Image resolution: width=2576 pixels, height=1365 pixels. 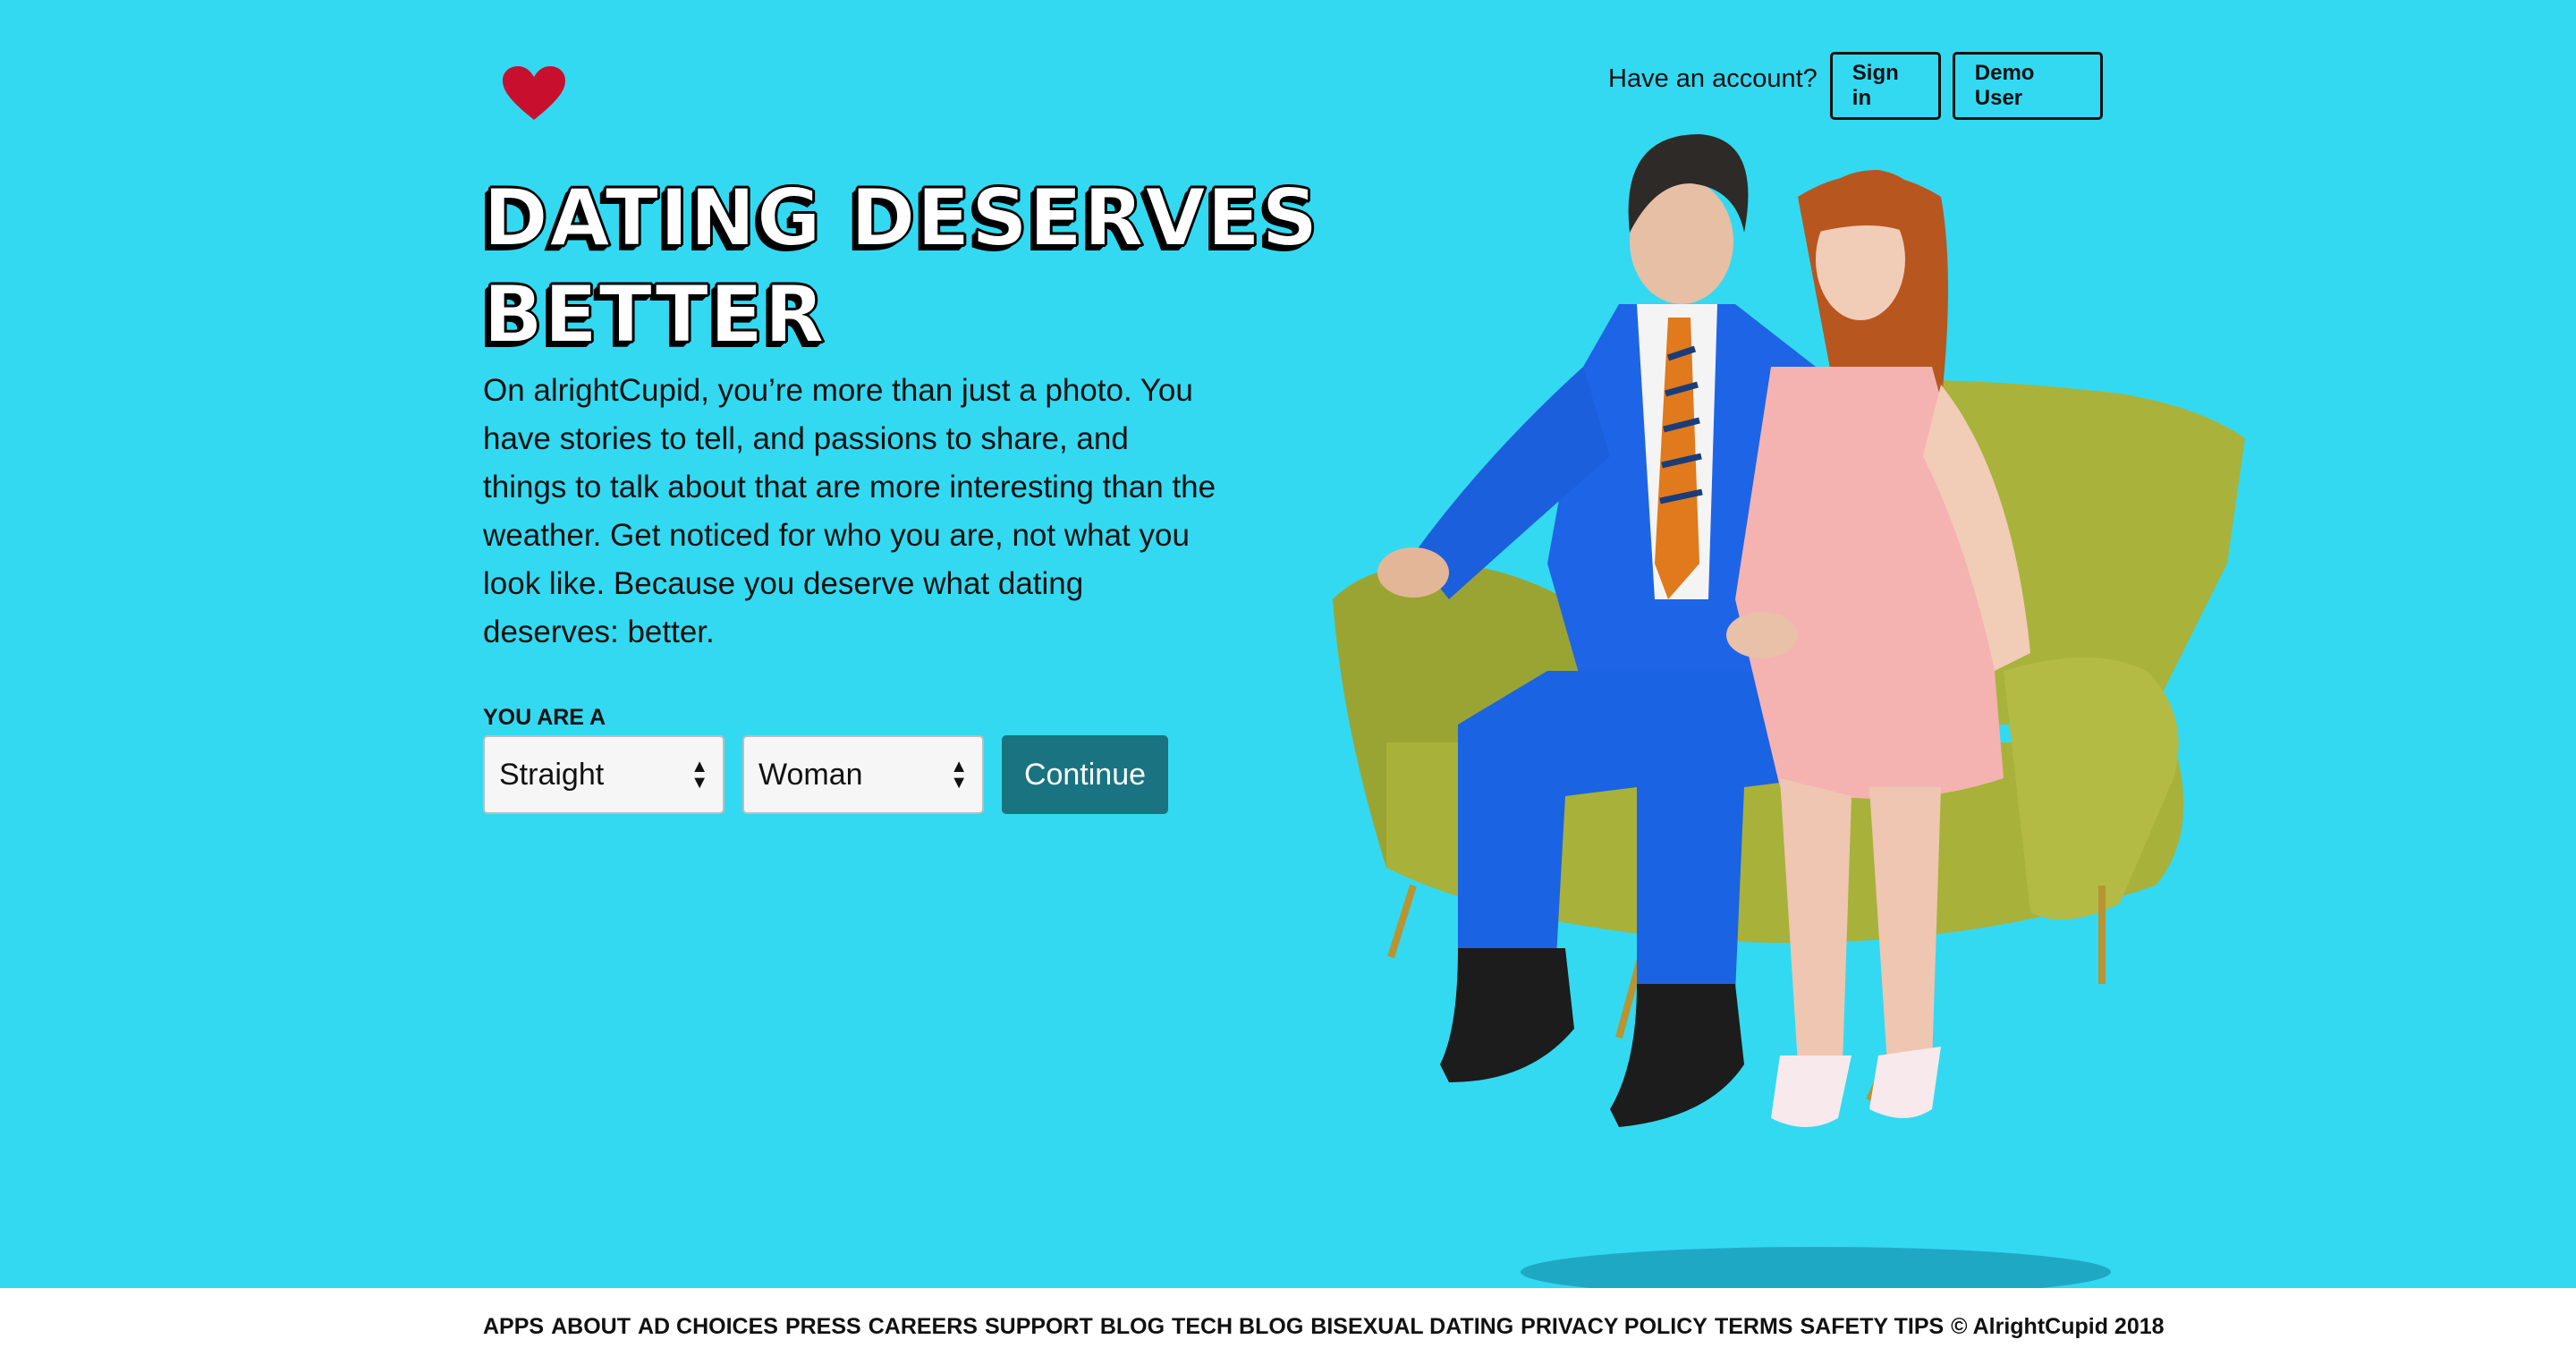 What do you see at coordinates (544, 717) in the screenshot?
I see `form-label: YOU ARE A` at bounding box center [544, 717].